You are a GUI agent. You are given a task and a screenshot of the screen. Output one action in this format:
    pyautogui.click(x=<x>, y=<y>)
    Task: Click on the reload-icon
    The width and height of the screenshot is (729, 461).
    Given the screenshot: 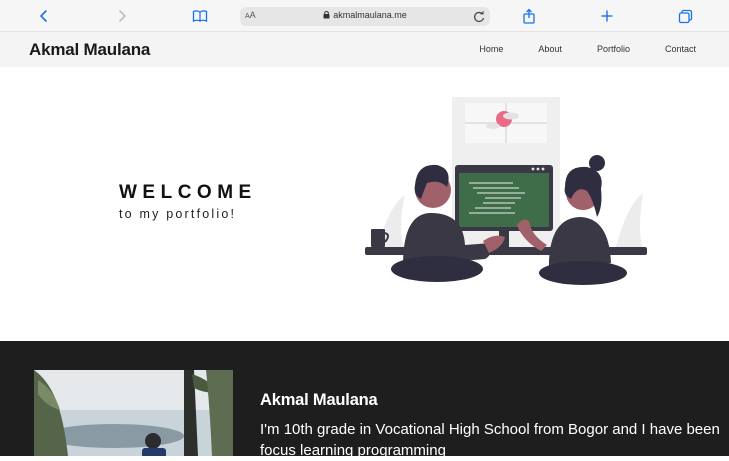 What is the action you would take?
    pyautogui.click(x=479, y=18)
    